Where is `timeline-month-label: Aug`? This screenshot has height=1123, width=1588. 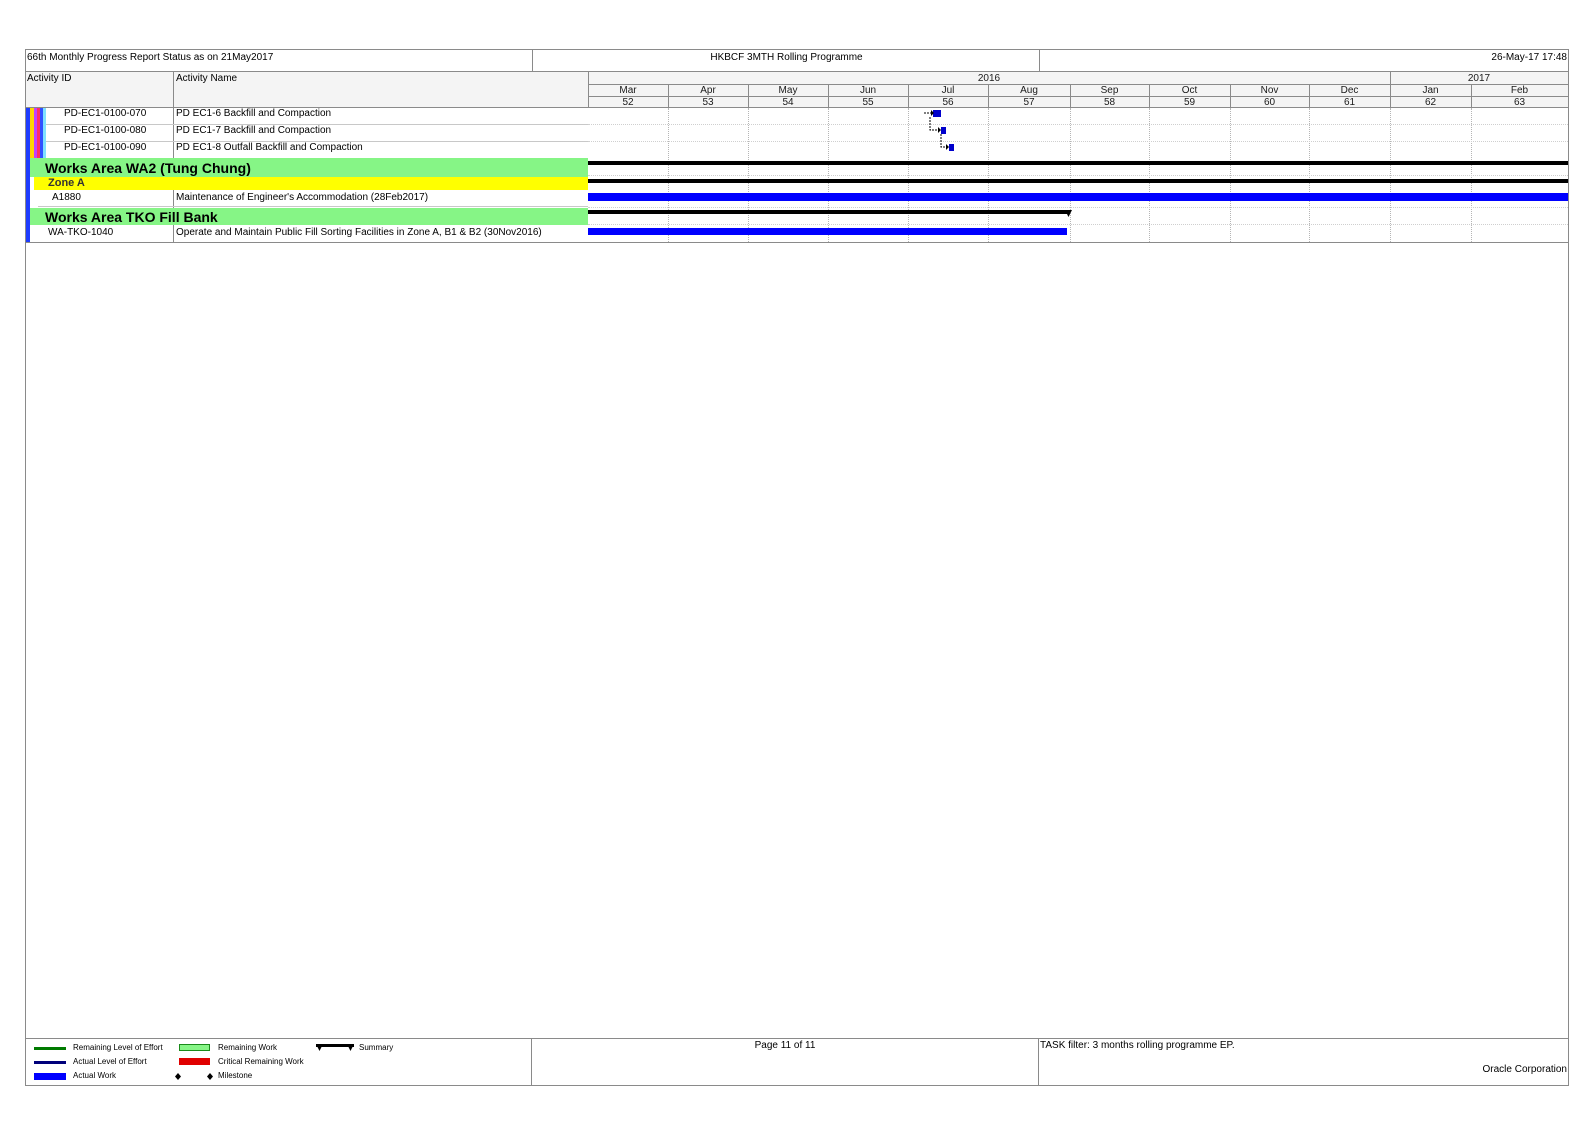 timeline-month-label: Aug is located at coordinates (1029, 90).